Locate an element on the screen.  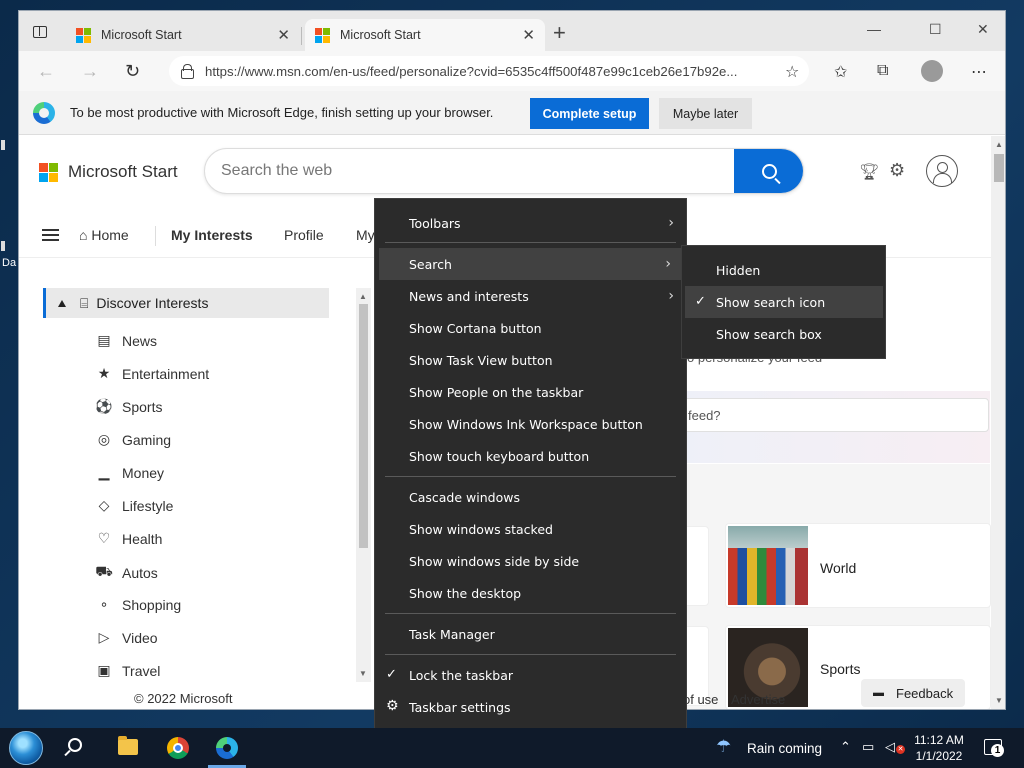
tree-item-shopping: ∘ Shopping is located at coordinates (138, 604).